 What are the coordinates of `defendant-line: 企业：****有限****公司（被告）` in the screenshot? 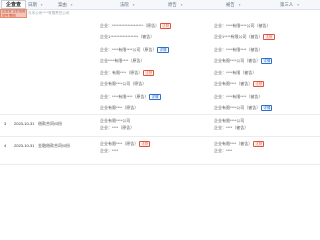 It's located at (266, 25).